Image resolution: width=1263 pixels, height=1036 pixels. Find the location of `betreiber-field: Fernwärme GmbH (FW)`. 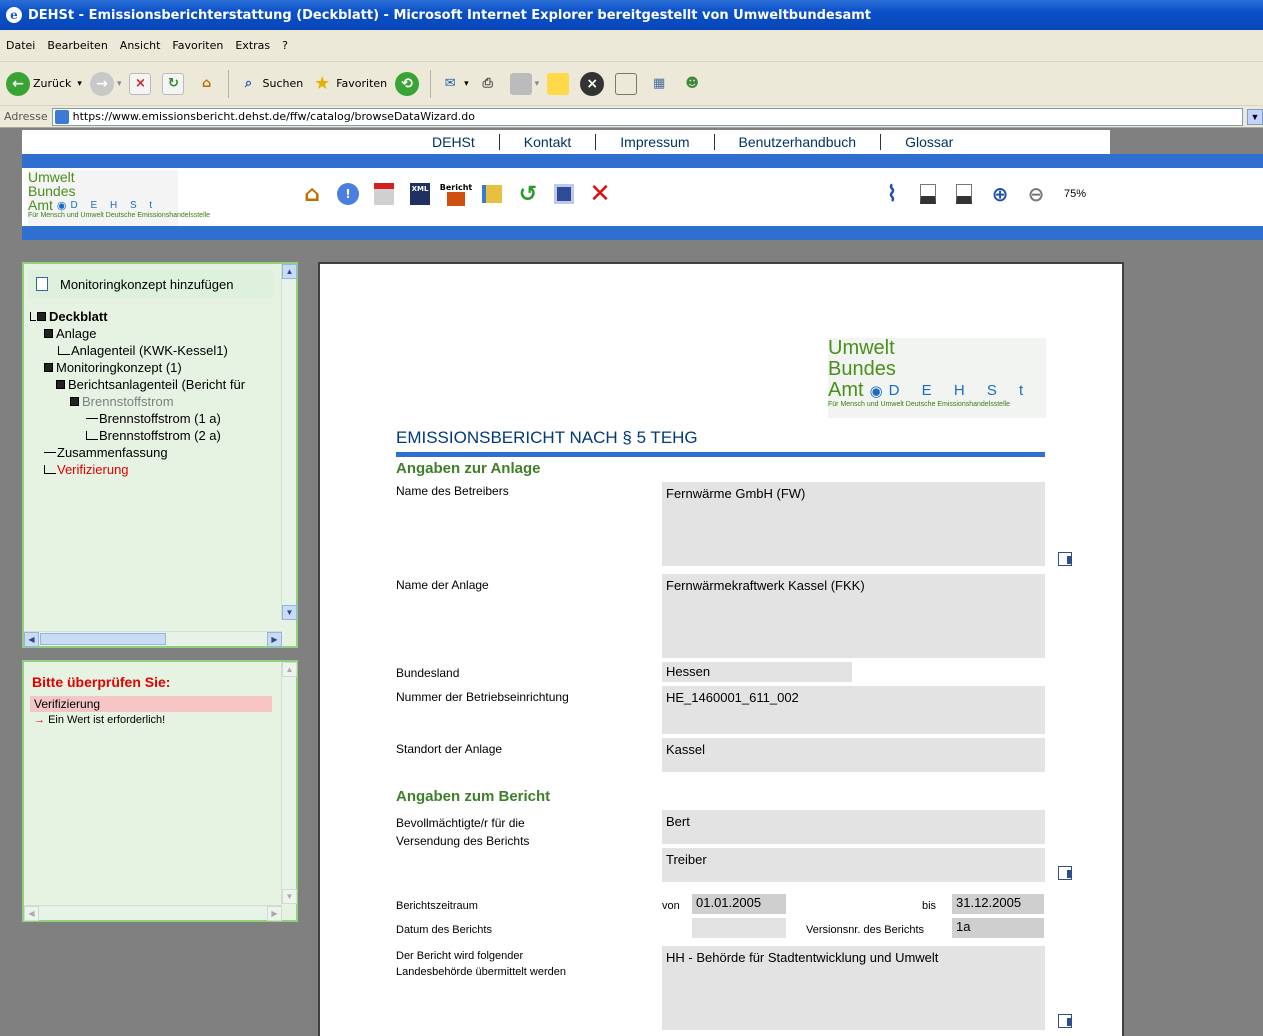

betreiber-field: Fernwärme GmbH (FW) is located at coordinates (853, 524).